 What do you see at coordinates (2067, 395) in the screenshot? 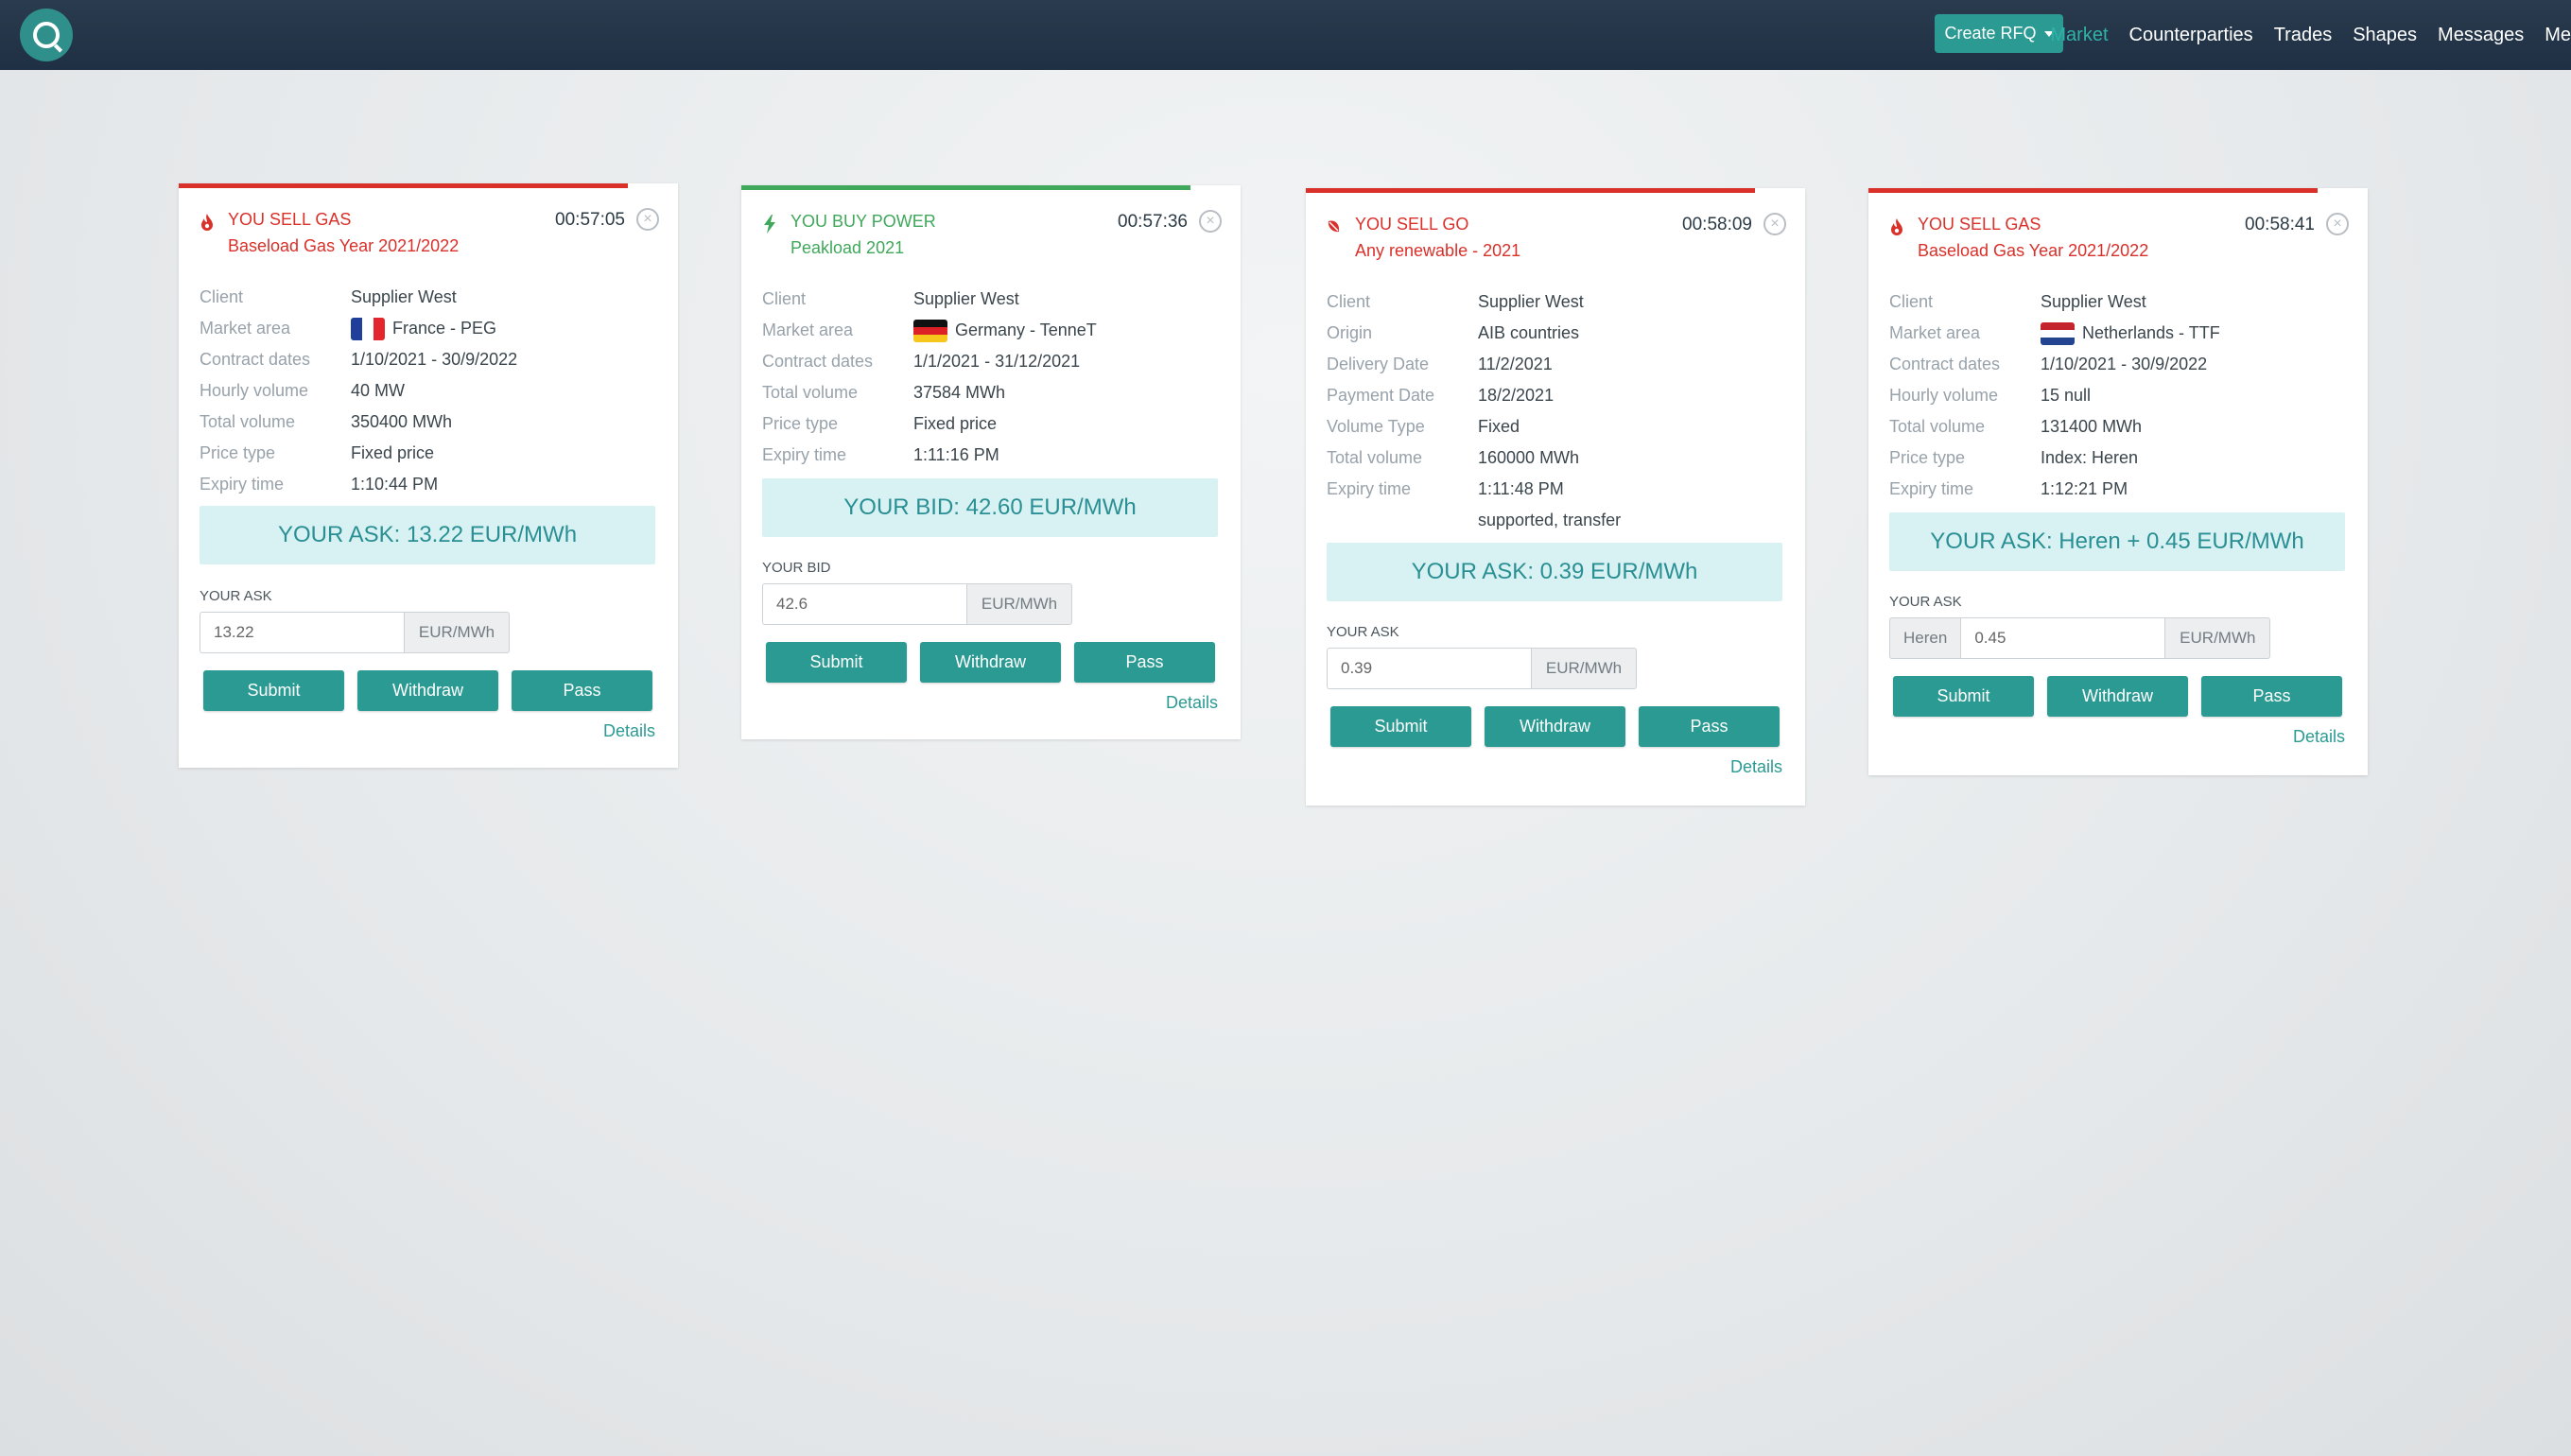
I see `detail-value: 15 null` at bounding box center [2067, 395].